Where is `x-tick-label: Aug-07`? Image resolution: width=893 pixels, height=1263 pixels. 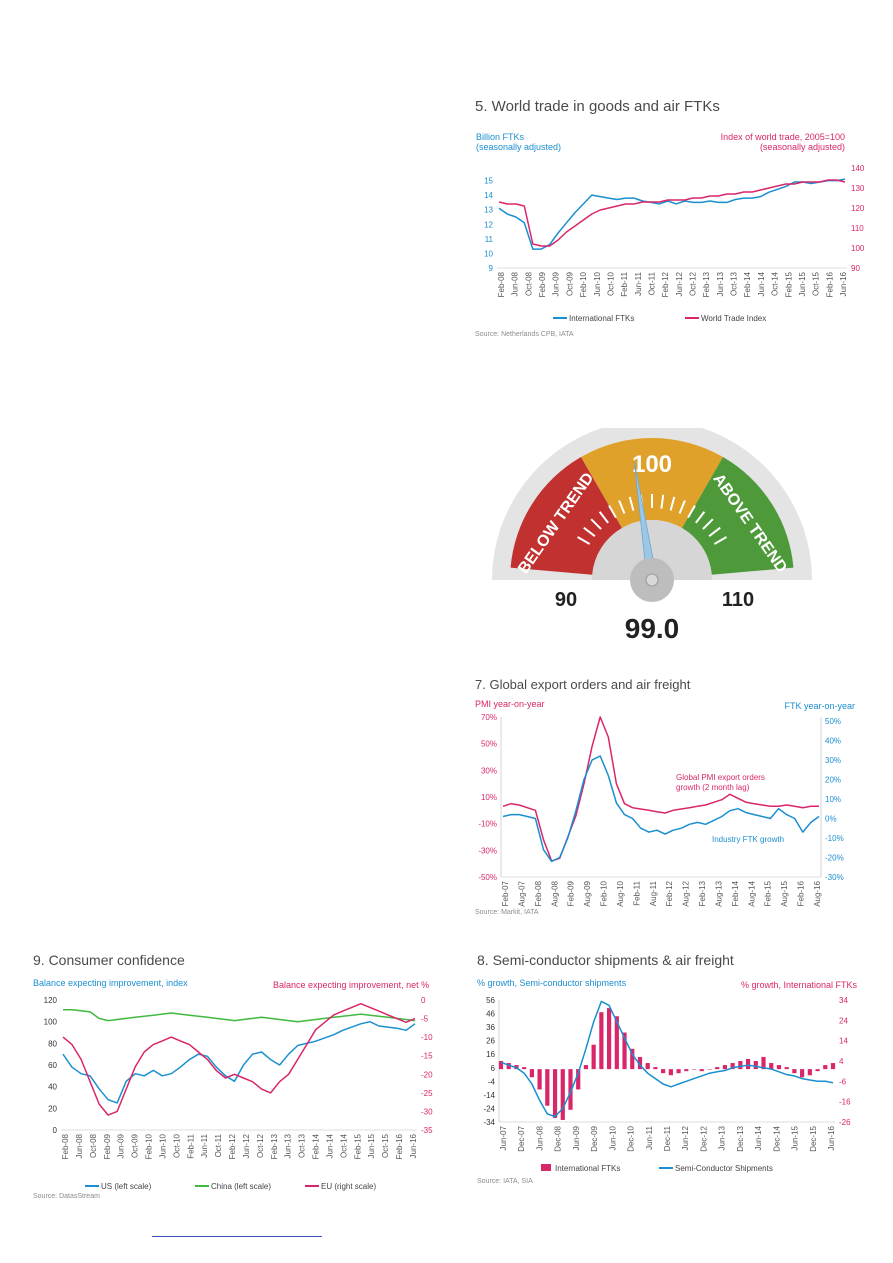
x-tick-label: Aug-07 is located at coordinates (521, 893).